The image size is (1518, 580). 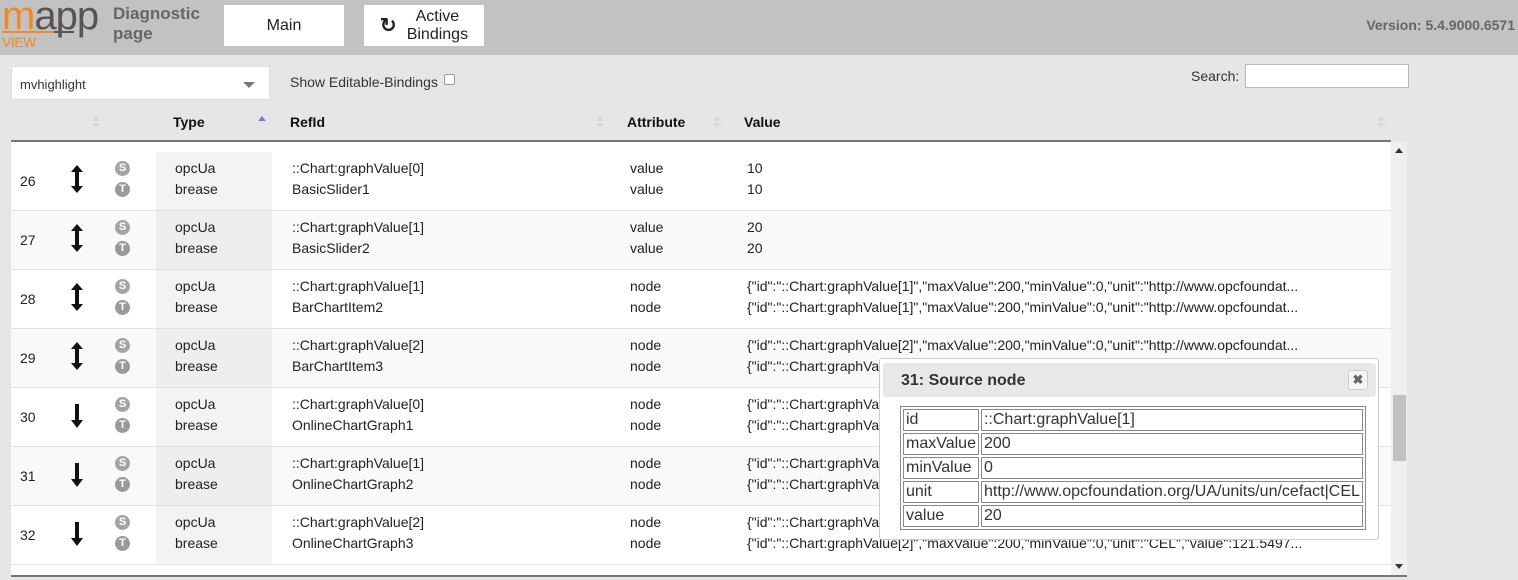 I want to click on popup-titlebar: 31: Source node ✖, so click(x=1129, y=380).